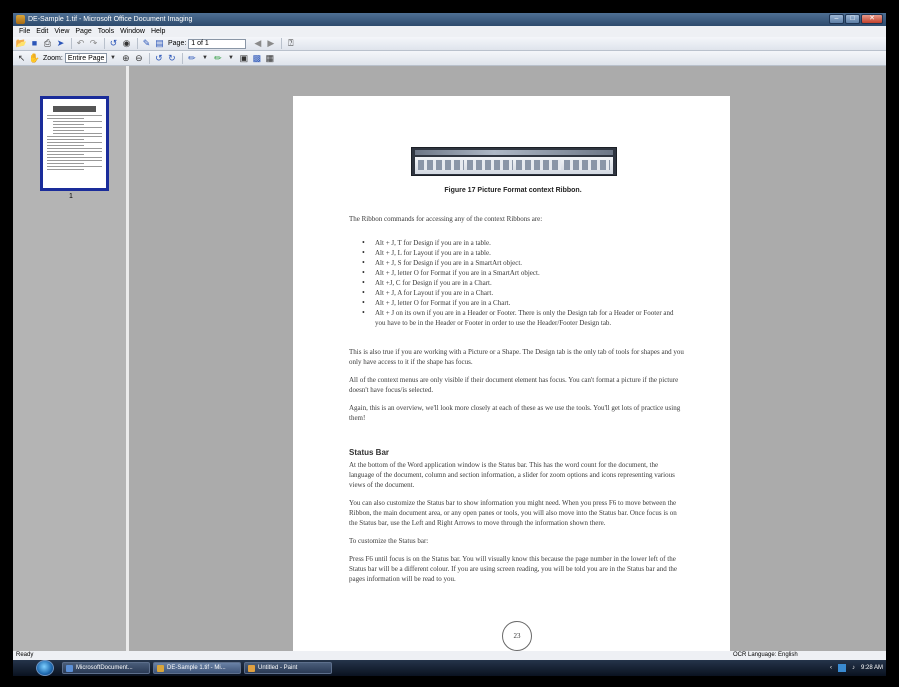 The image size is (899, 687). What do you see at coordinates (24, 31) in the screenshot?
I see `menu-file: File` at bounding box center [24, 31].